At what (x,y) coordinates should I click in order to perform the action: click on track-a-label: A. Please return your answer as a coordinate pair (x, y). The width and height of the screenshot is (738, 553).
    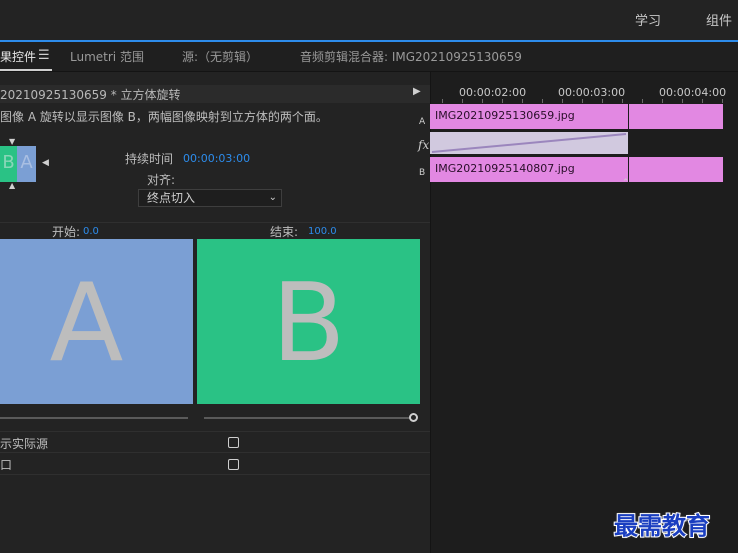
    Looking at the image, I should click on (422, 122).